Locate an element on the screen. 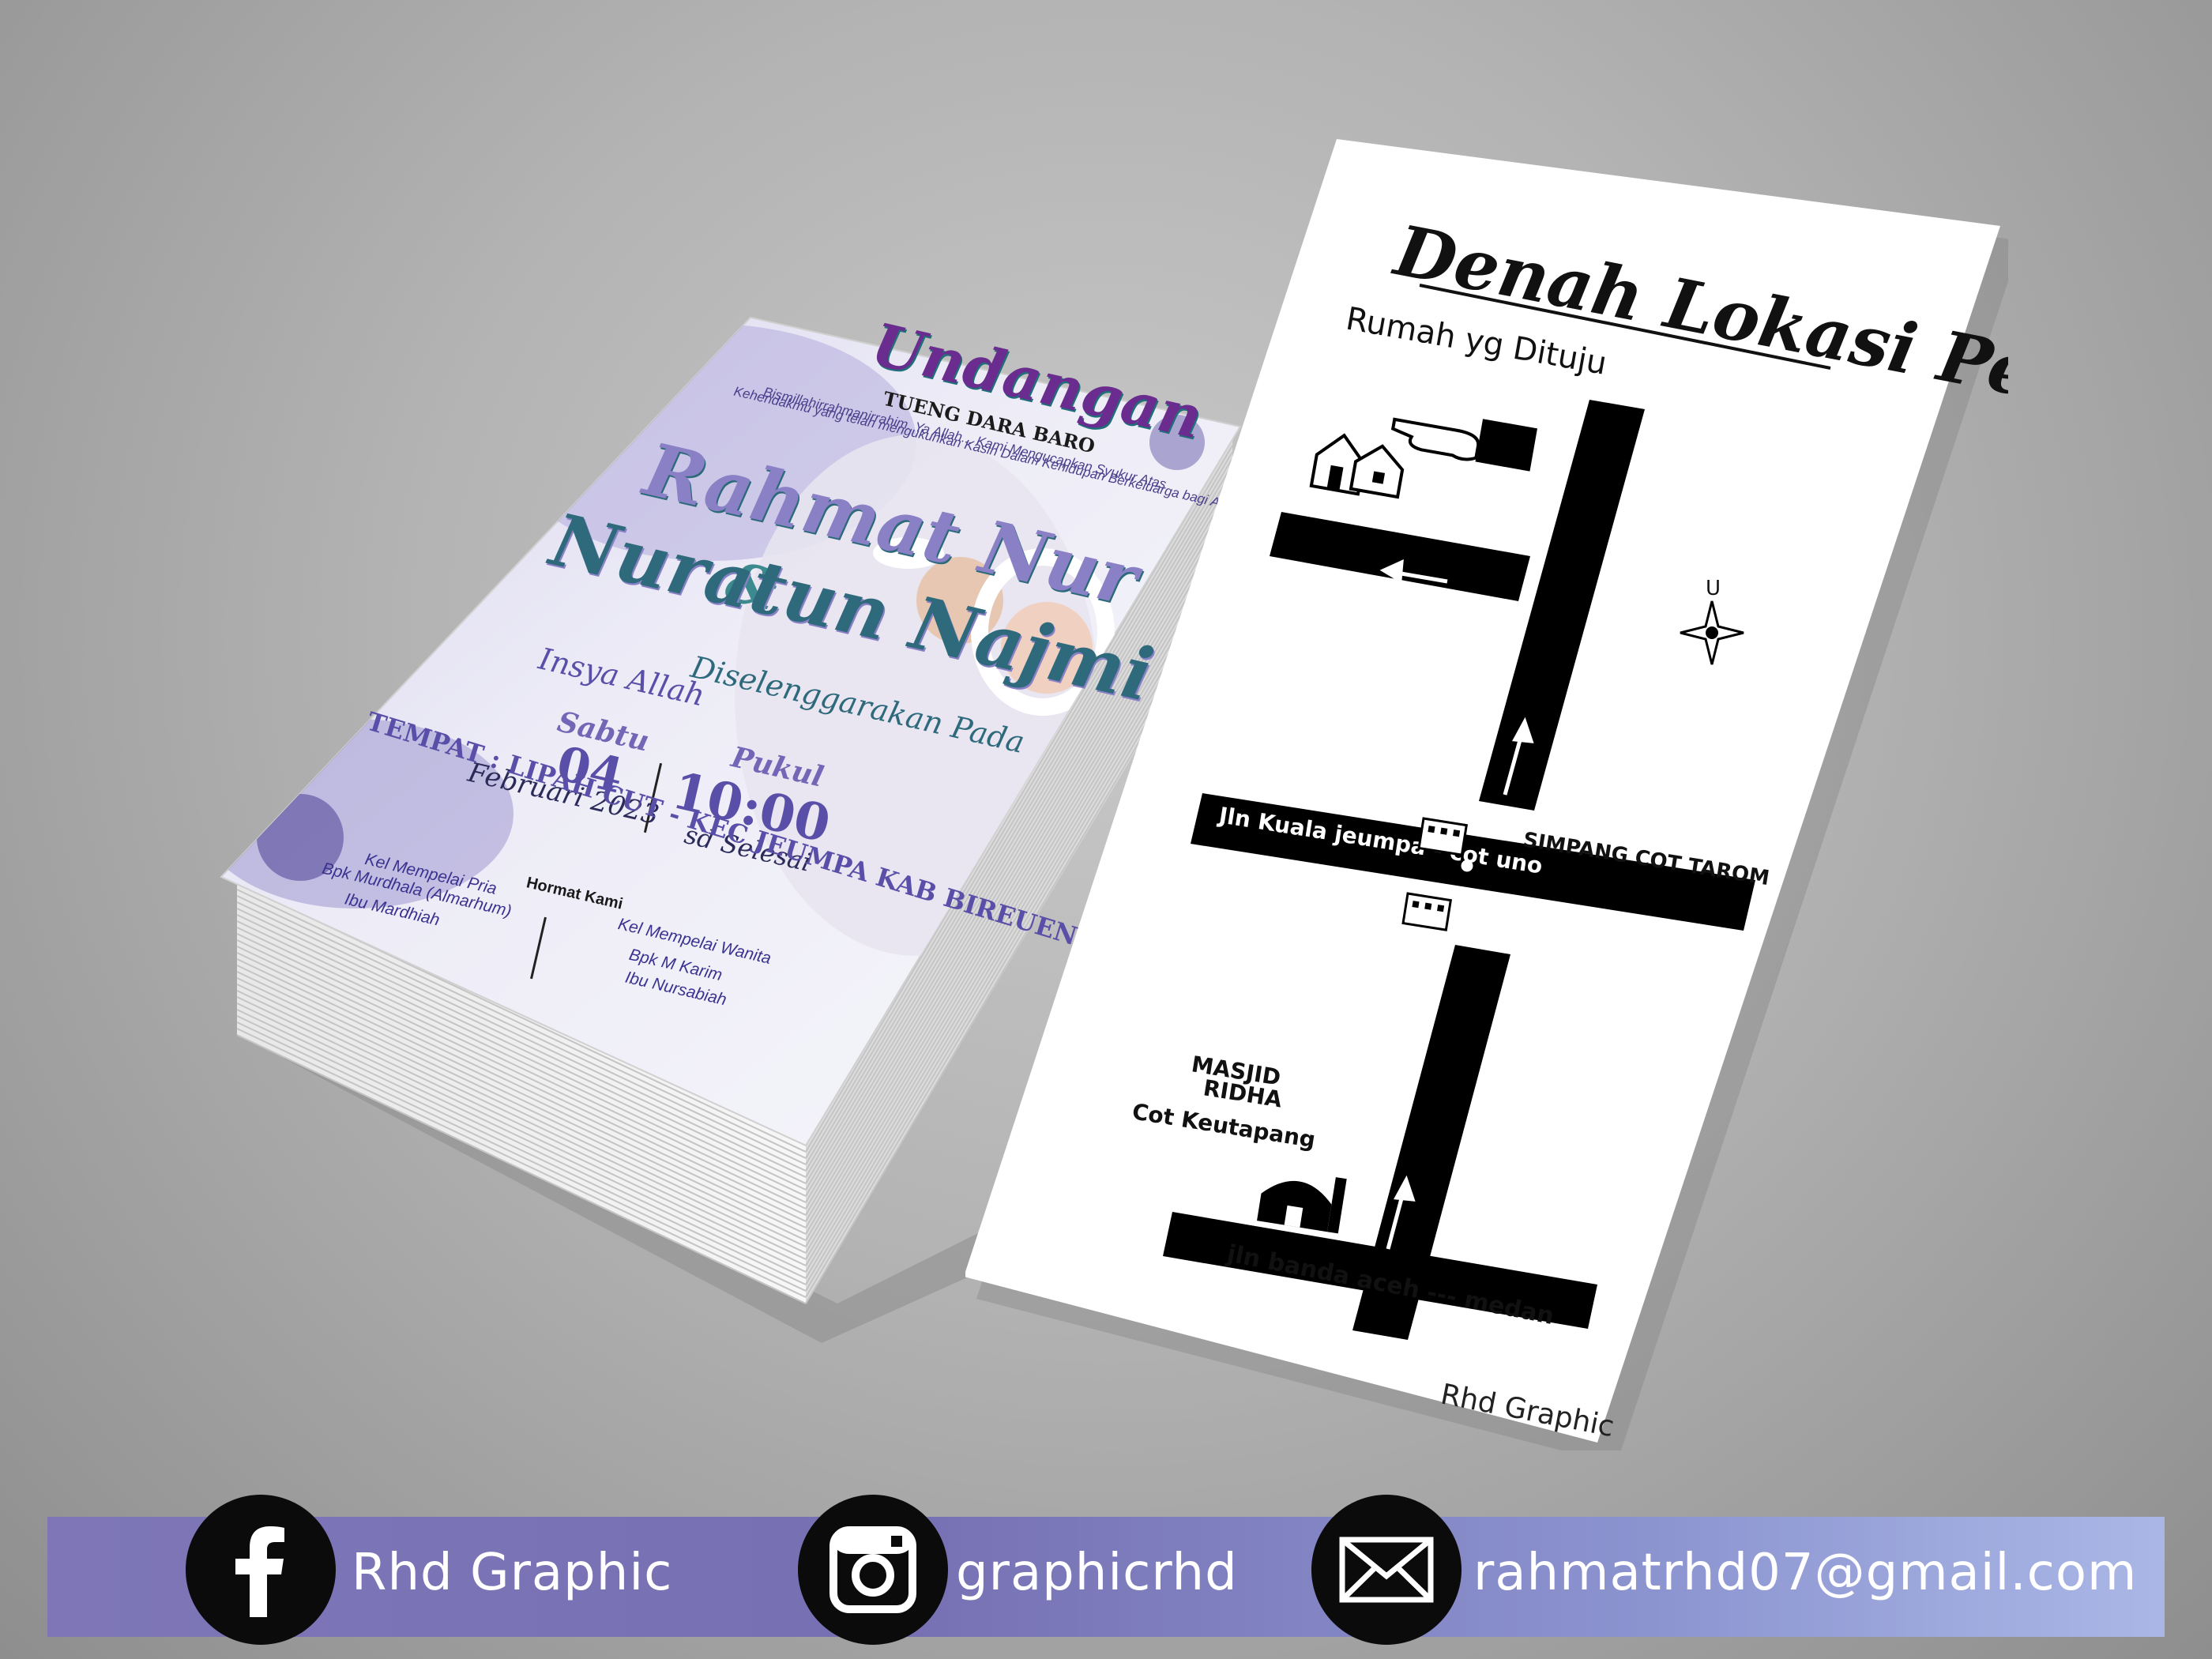 Image resolution: width=2212 pixels, height=1659 pixels. mail-icon is located at coordinates (1387, 1570).